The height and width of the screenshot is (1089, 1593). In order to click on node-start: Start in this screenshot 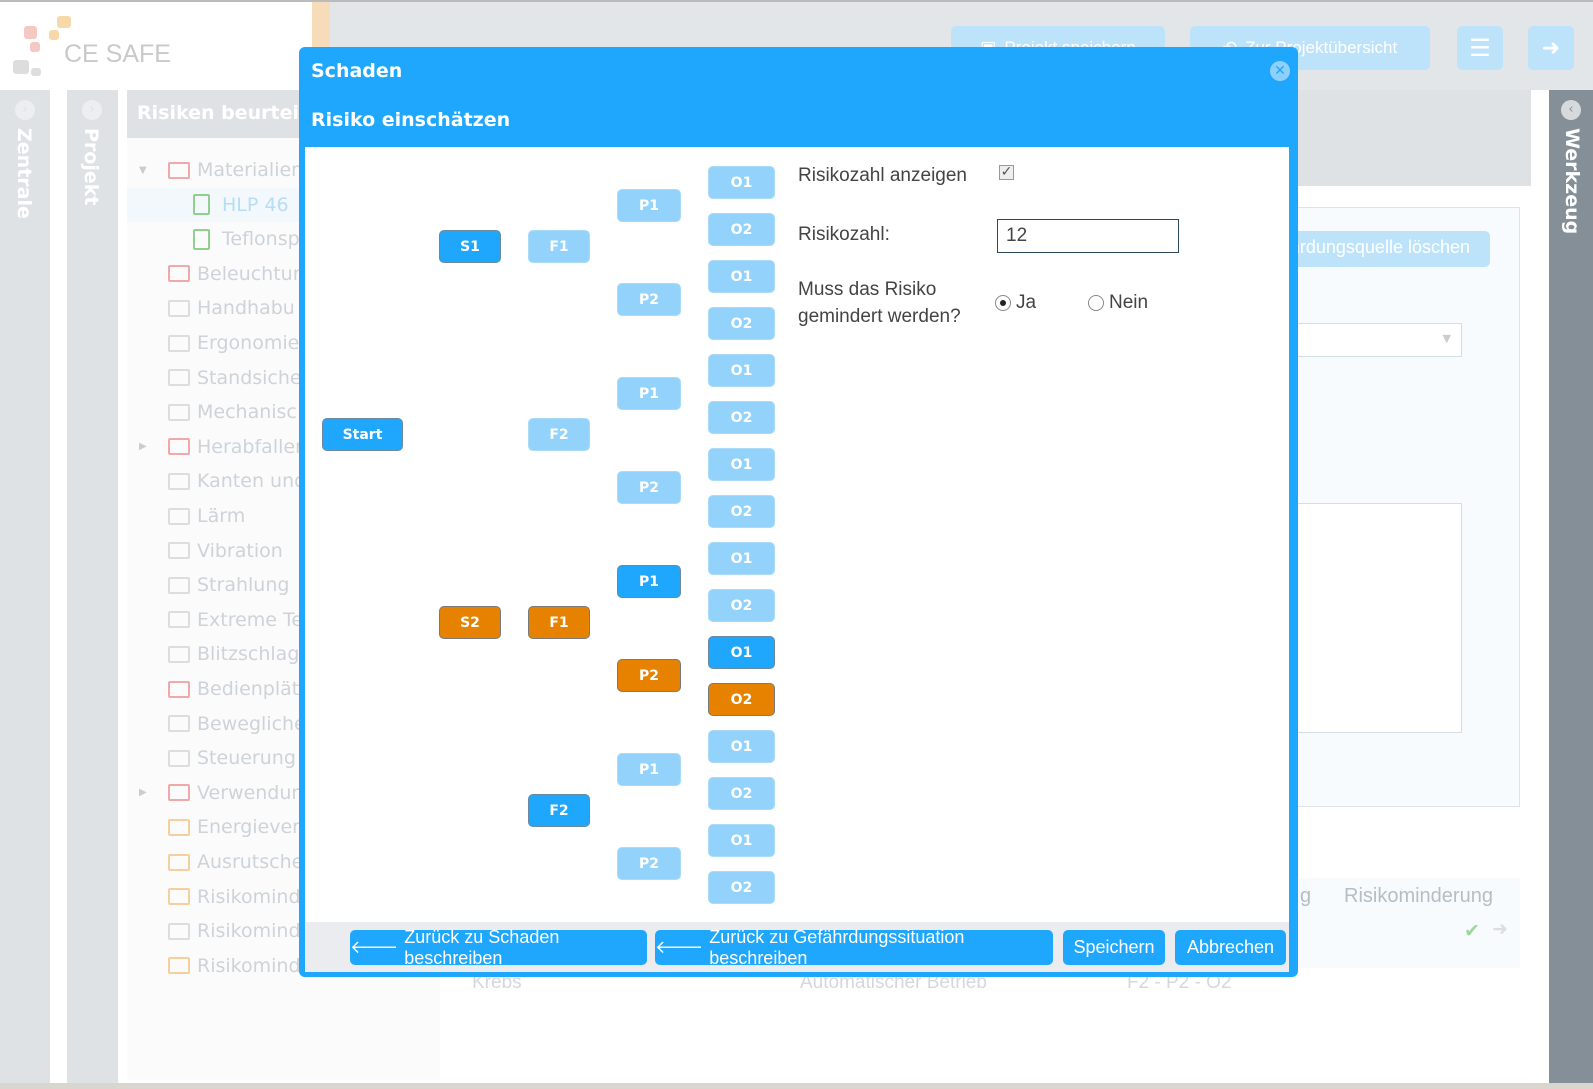, I will do `click(362, 434)`.